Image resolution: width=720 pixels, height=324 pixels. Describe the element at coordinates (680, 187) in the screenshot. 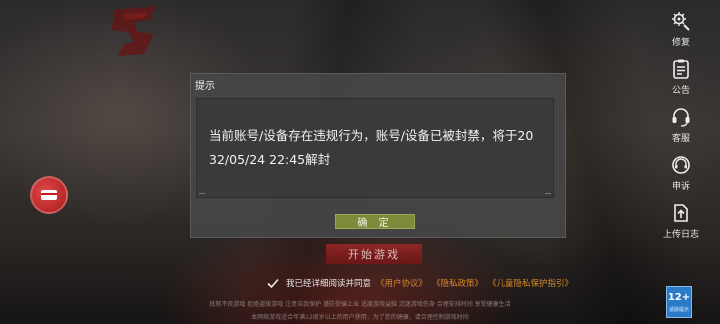

I see `appeal-label: 申诉` at that location.